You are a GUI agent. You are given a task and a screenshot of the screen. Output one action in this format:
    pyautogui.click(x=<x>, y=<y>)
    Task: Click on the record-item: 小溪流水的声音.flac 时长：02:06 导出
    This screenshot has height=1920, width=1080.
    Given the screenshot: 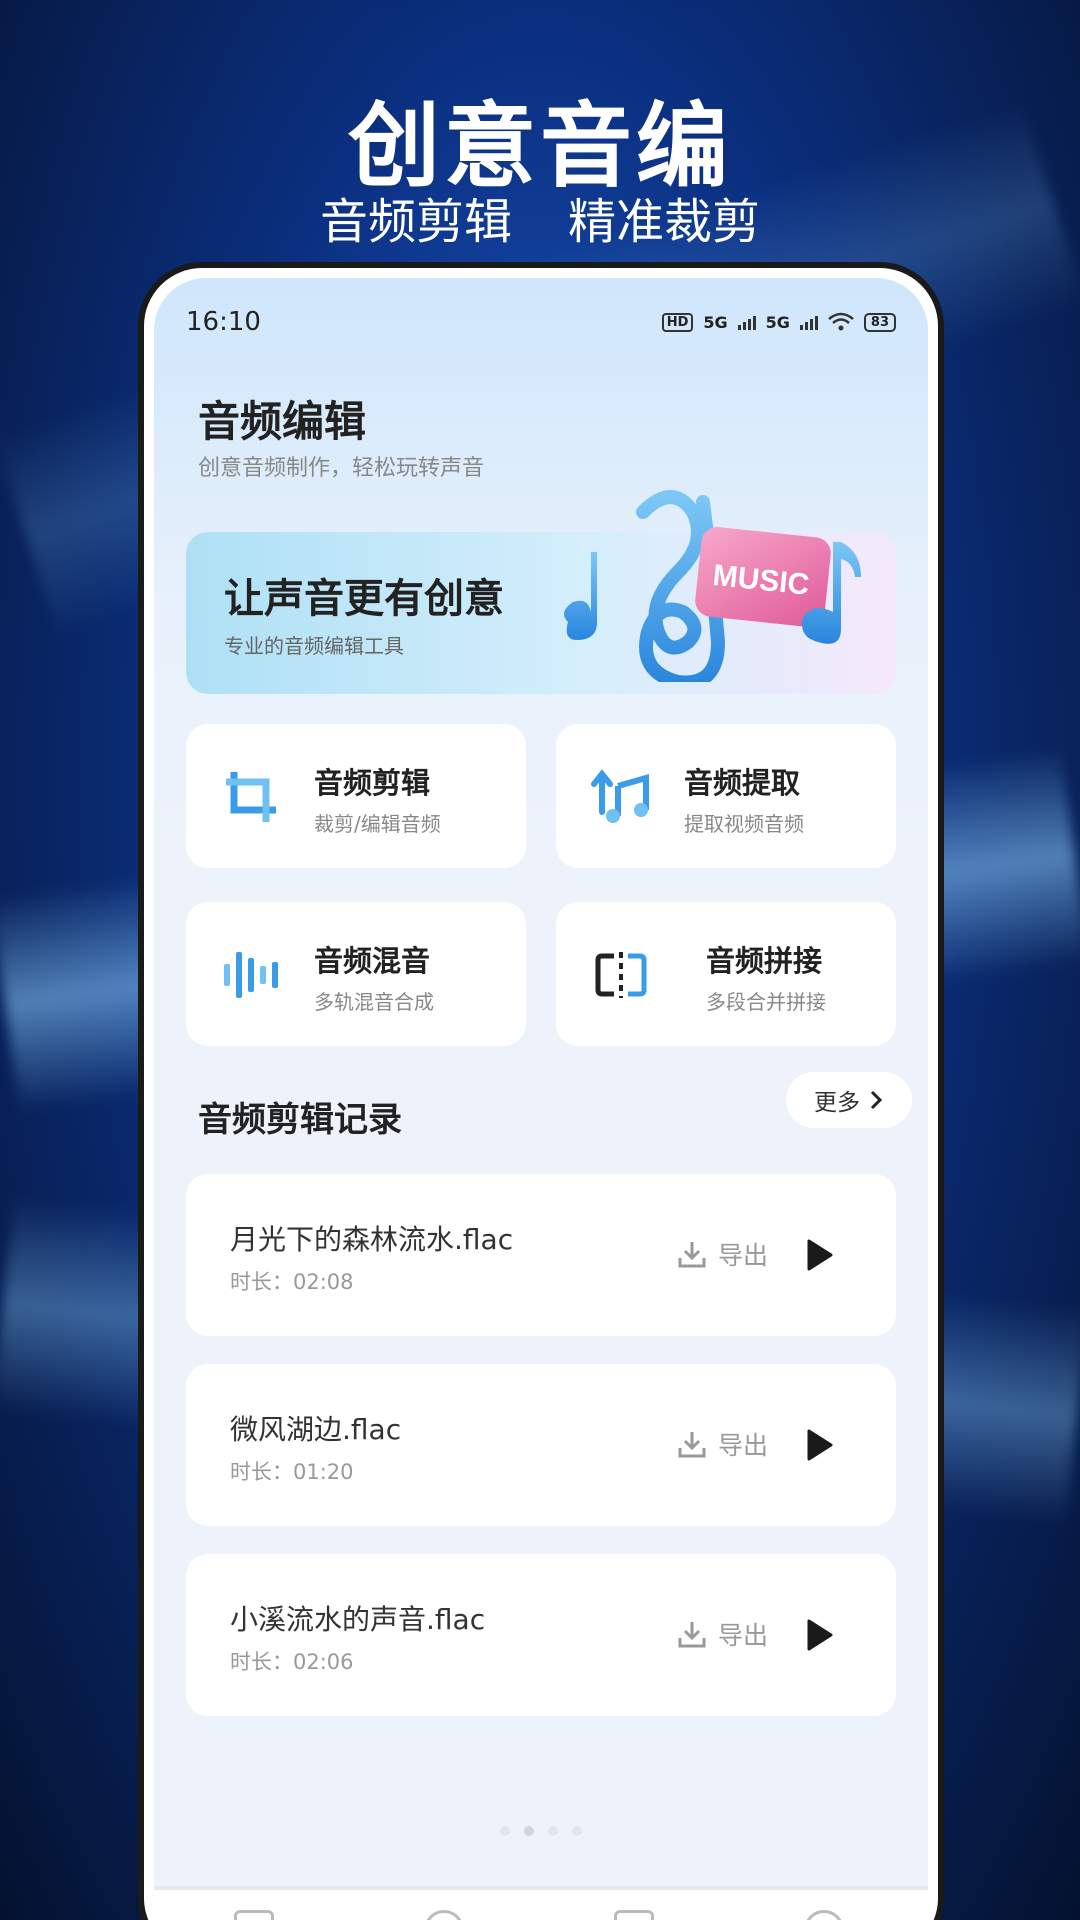 What is the action you would take?
    pyautogui.click(x=541, y=1635)
    